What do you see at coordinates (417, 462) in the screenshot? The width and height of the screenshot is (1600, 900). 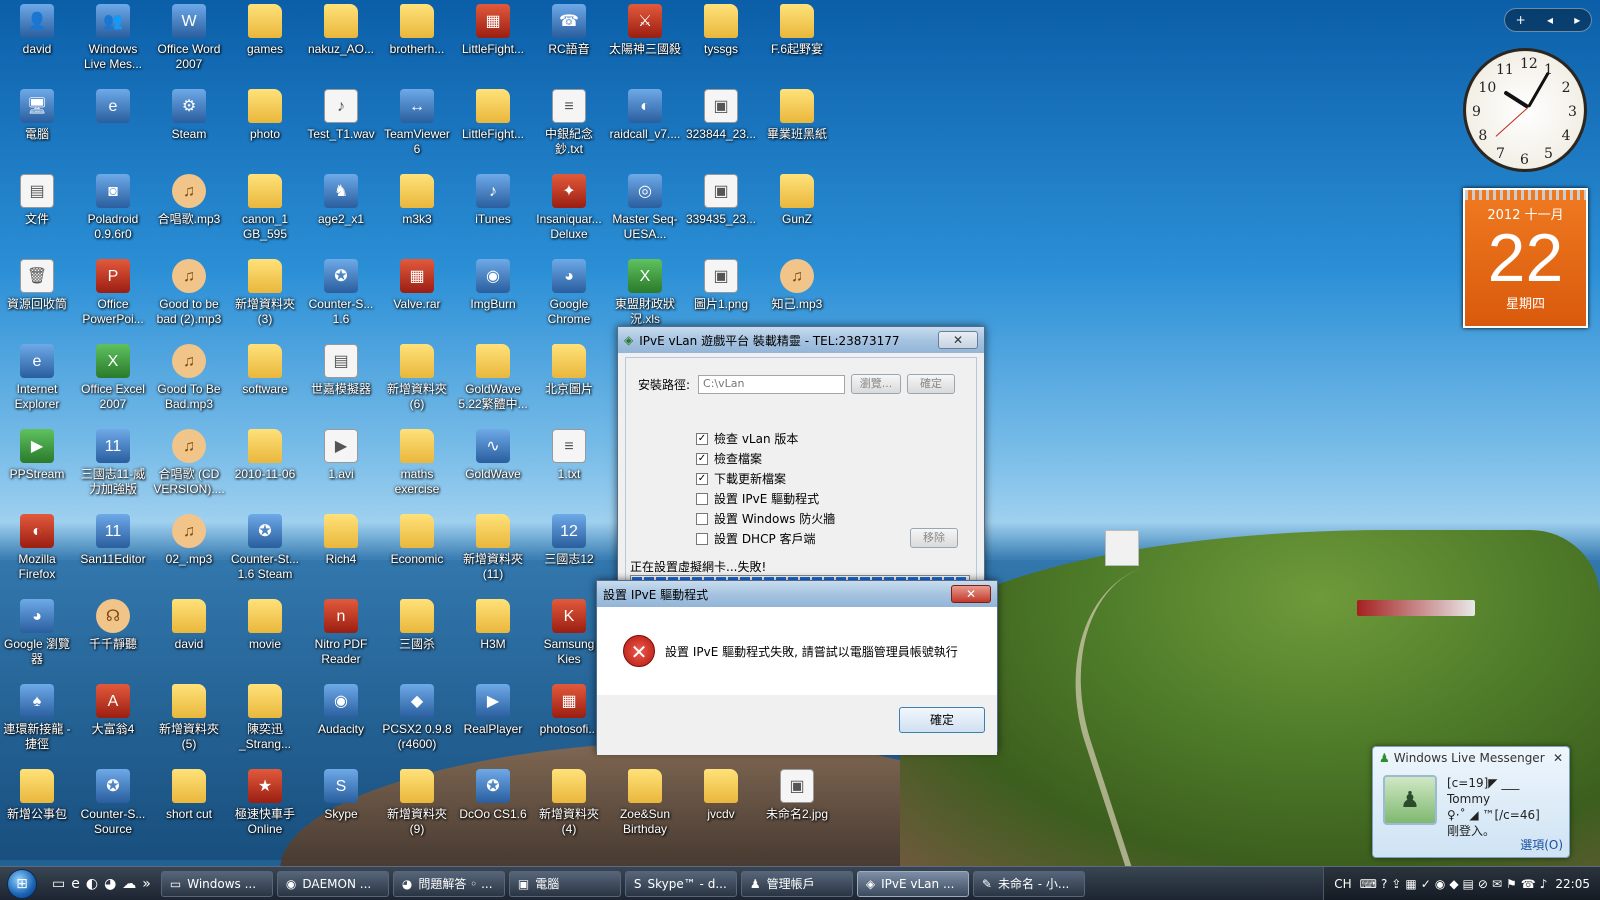 I see `desktop-icon: maths exercise` at bounding box center [417, 462].